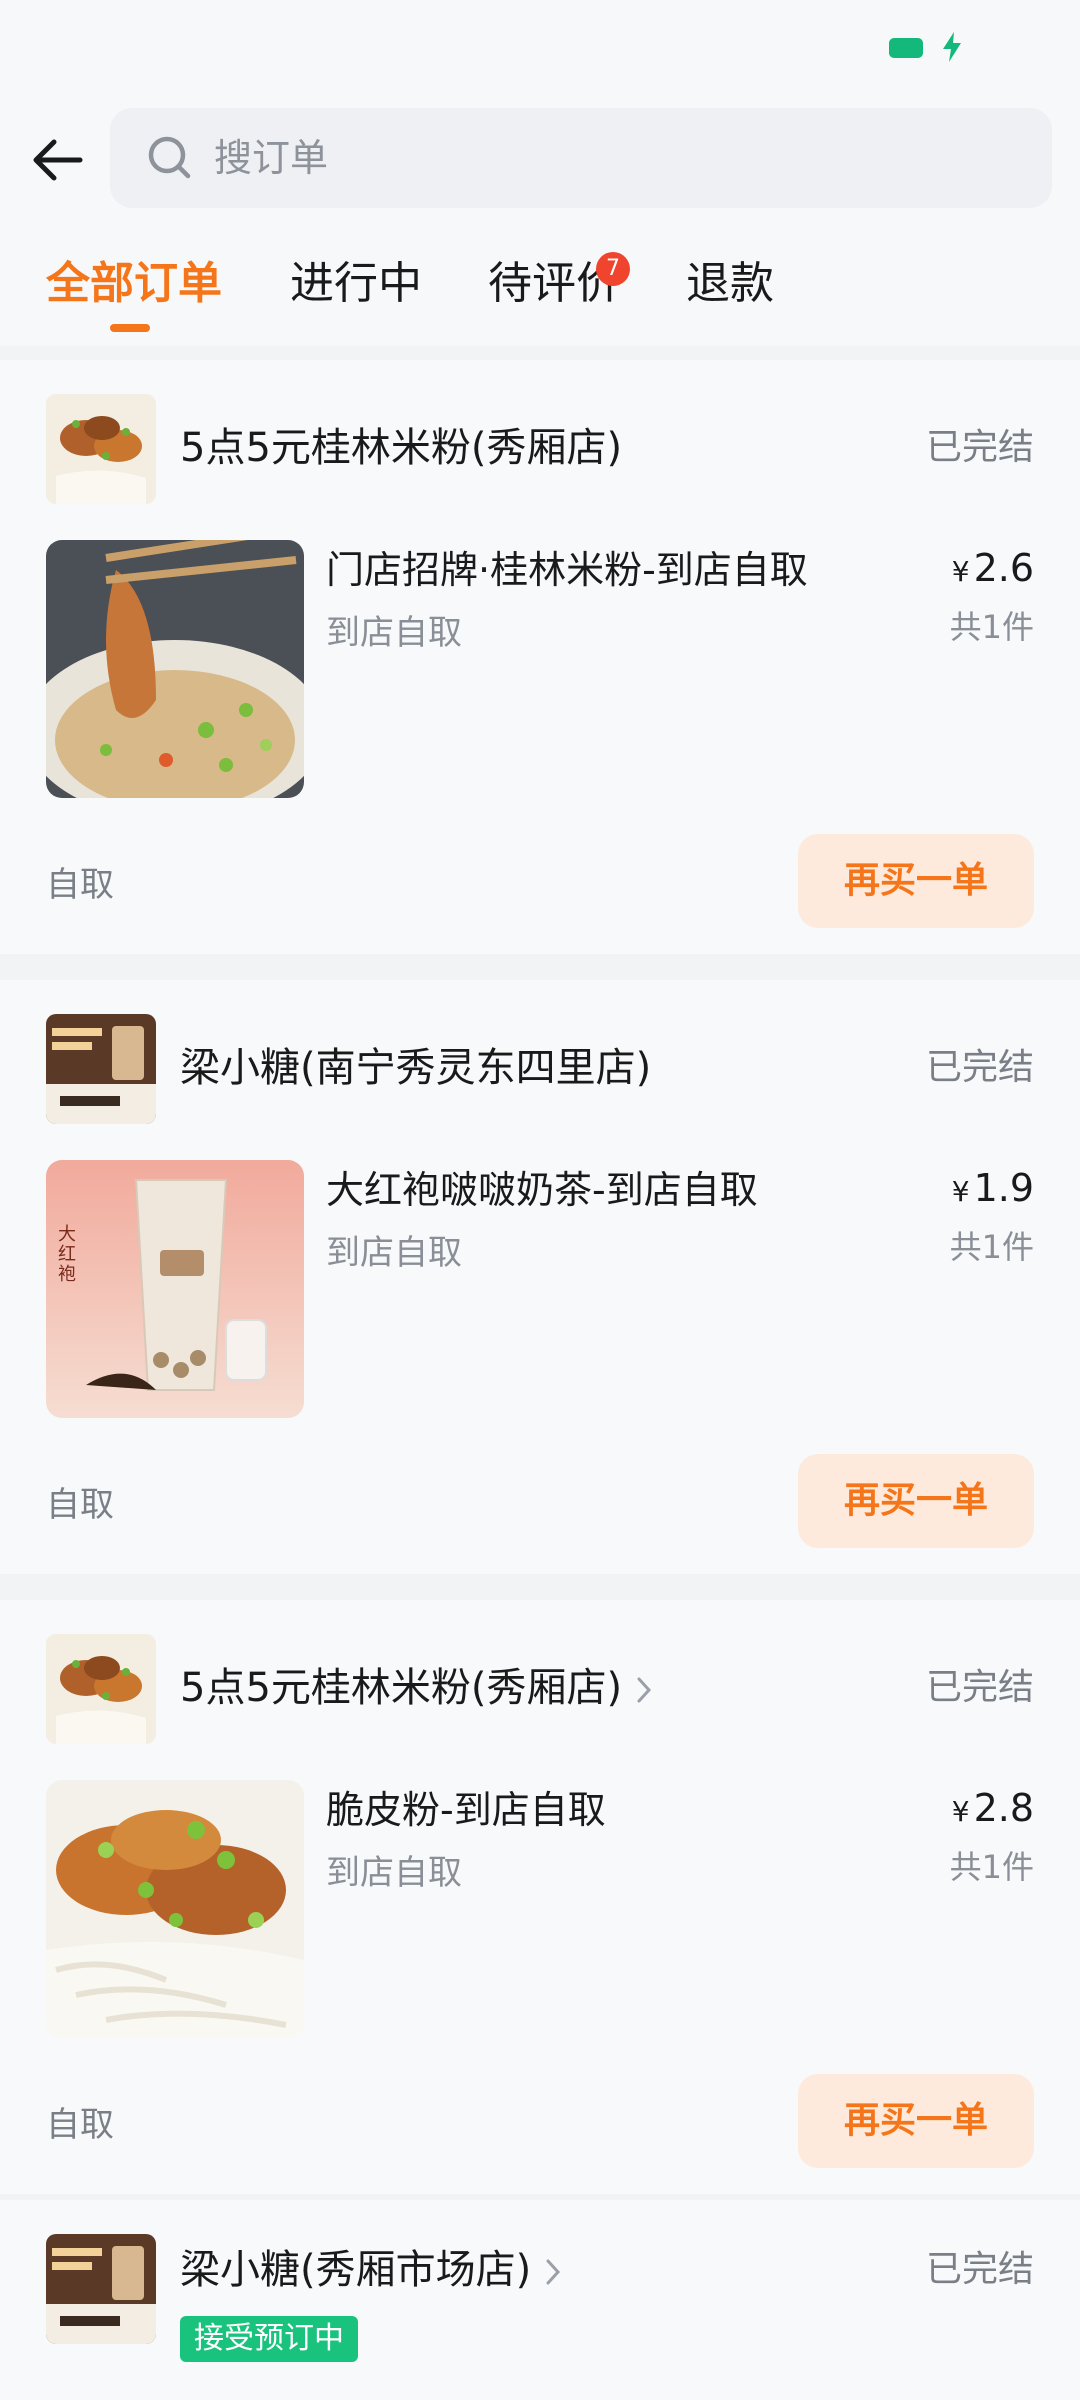 The image size is (1080, 2400). Describe the element at coordinates (540, 291) in the screenshot. I see `order-tabs: 全部订单 进行中 待评价 7 退款` at that location.